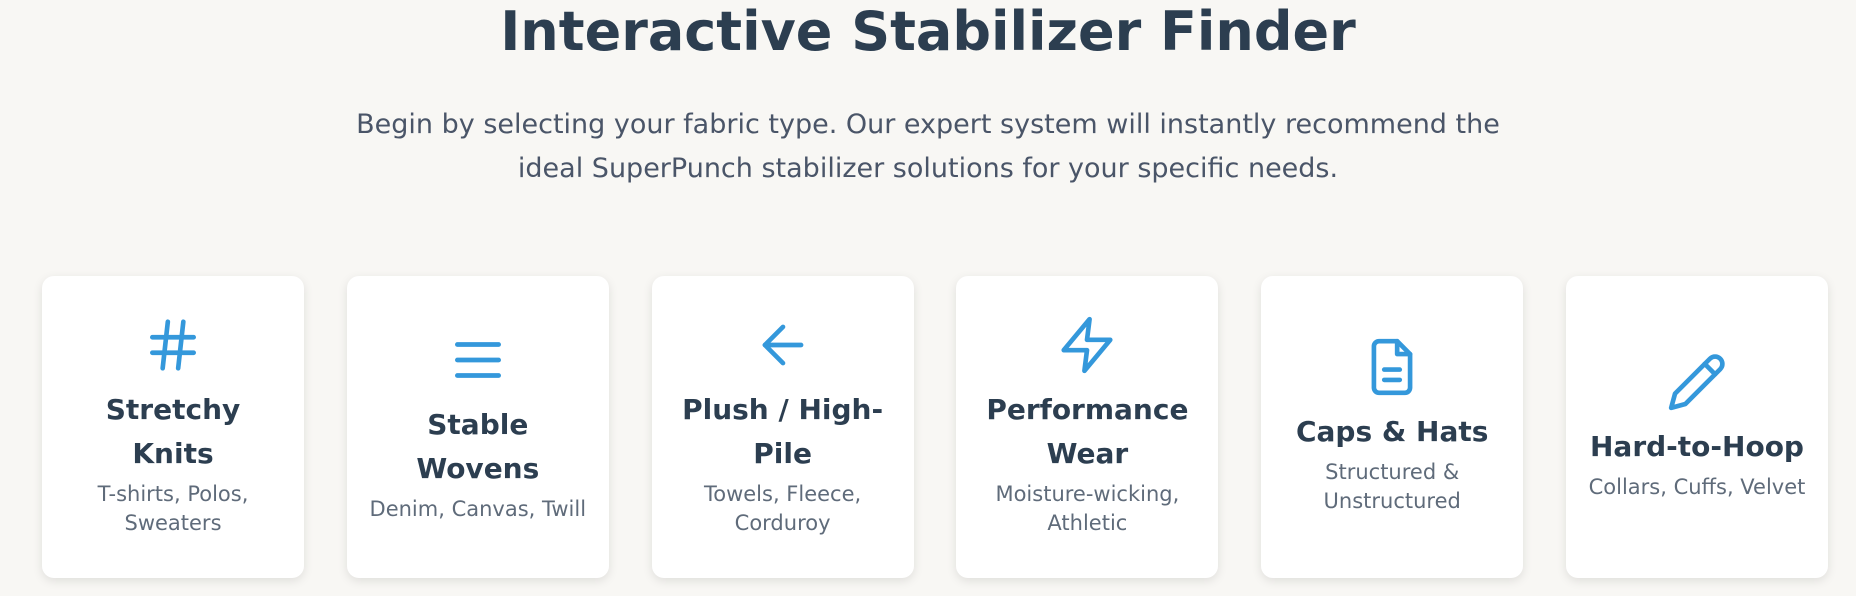 The width and height of the screenshot is (1856, 596). Describe the element at coordinates (478, 360) in the screenshot. I see `lines-icon` at that location.